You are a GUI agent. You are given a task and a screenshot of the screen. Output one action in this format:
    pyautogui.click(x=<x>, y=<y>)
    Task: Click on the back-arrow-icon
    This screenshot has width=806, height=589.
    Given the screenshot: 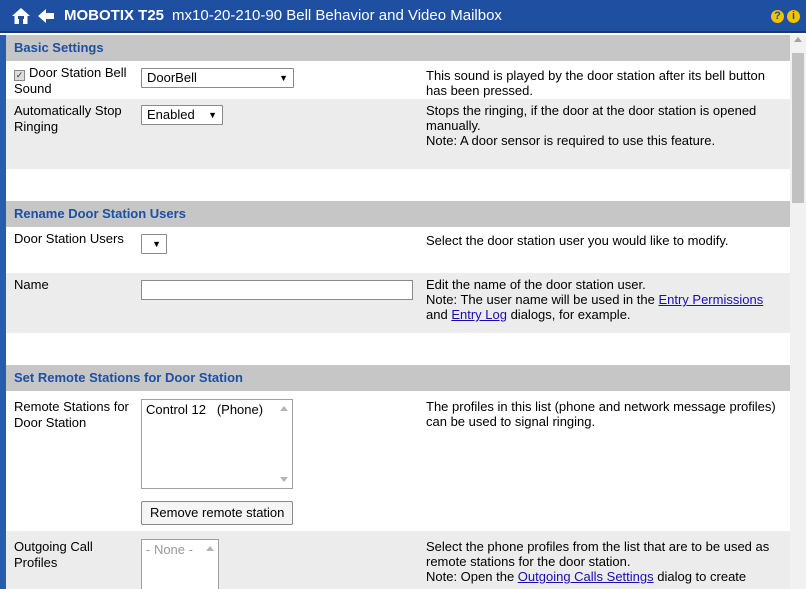 What is the action you would take?
    pyautogui.click(x=46, y=16)
    